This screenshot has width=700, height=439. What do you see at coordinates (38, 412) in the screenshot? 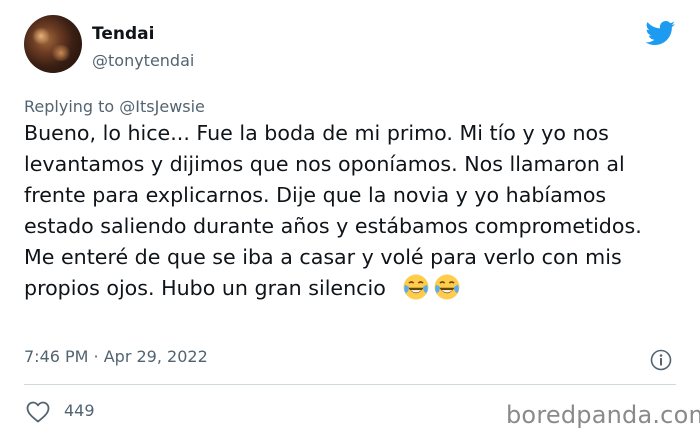
I see `heart-icon` at bounding box center [38, 412].